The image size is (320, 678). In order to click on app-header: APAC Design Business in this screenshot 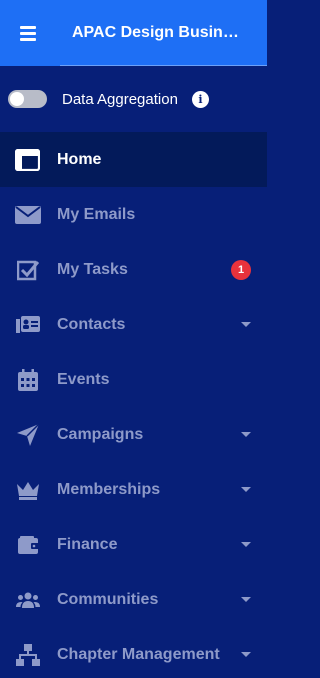, I will do `click(133, 33)`.